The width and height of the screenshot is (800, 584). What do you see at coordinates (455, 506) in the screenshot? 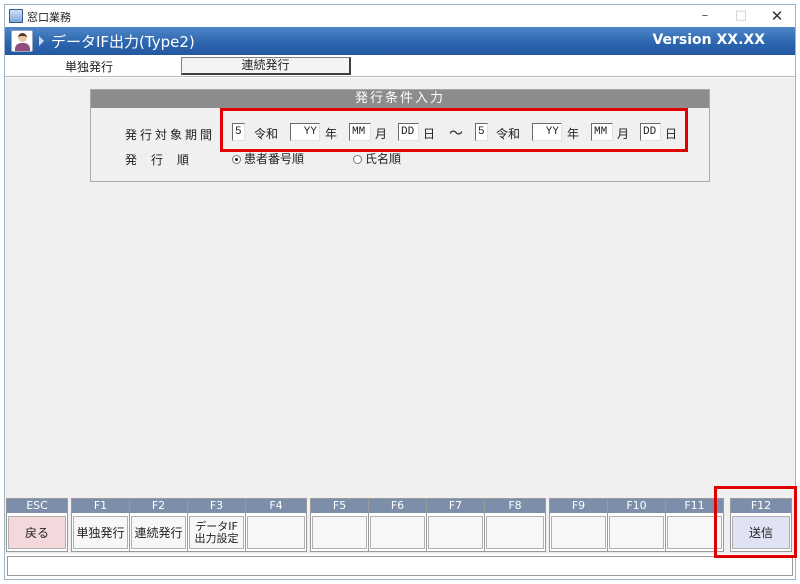
I see `fkey-caption: F7` at bounding box center [455, 506].